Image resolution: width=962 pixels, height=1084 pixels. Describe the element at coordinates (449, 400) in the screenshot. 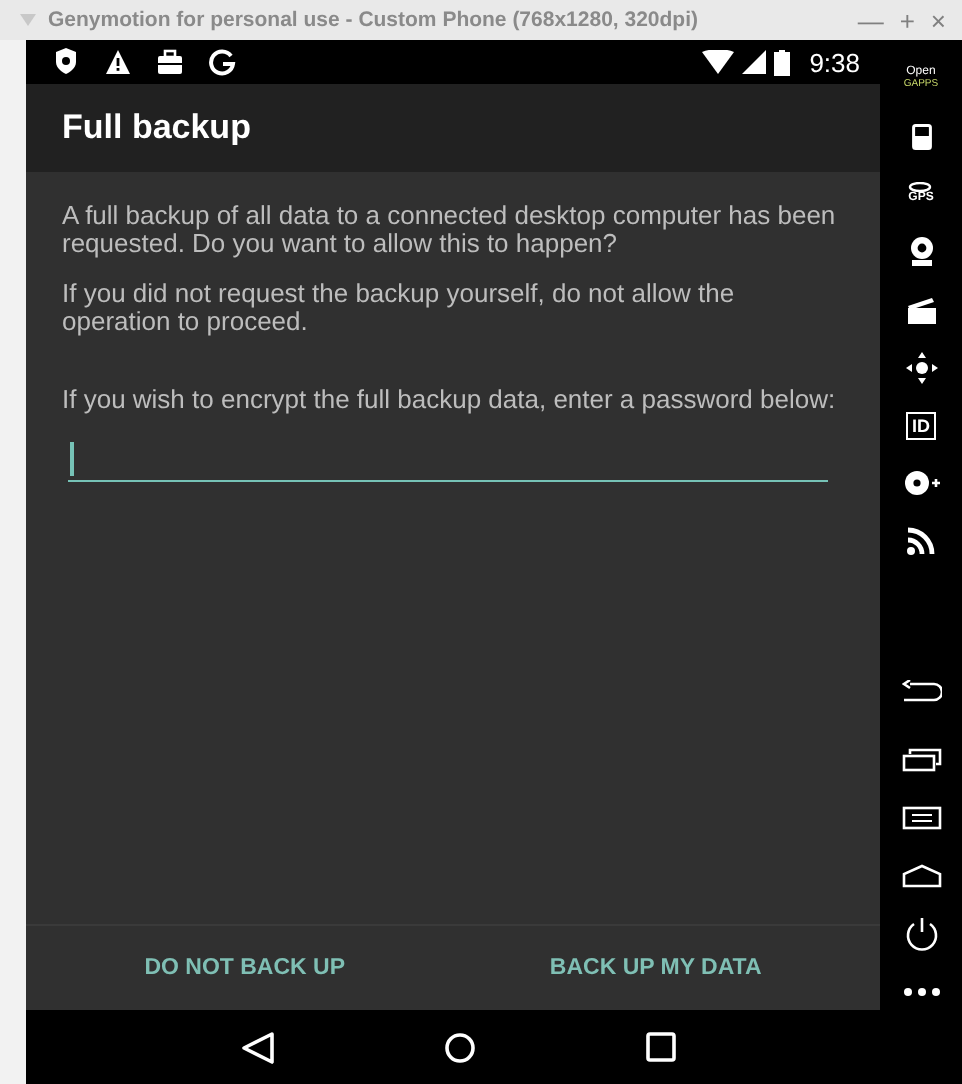

I see `message-text: If you wish to encrypt the full backup data, enter a password below:` at that location.